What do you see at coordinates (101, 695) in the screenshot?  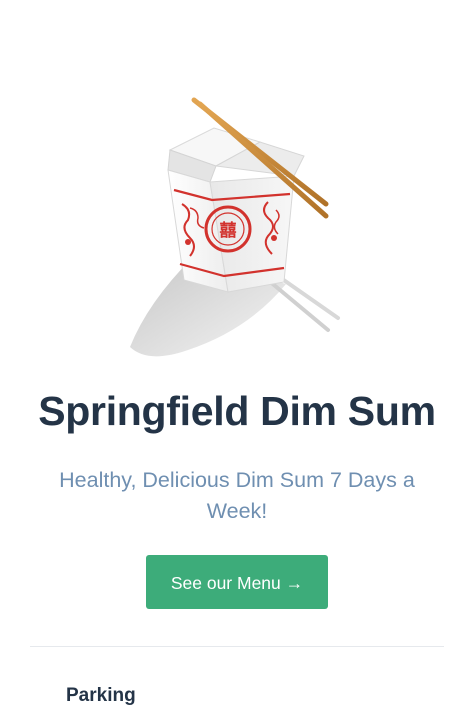 I see `parking-section-heading: Parking` at bounding box center [101, 695].